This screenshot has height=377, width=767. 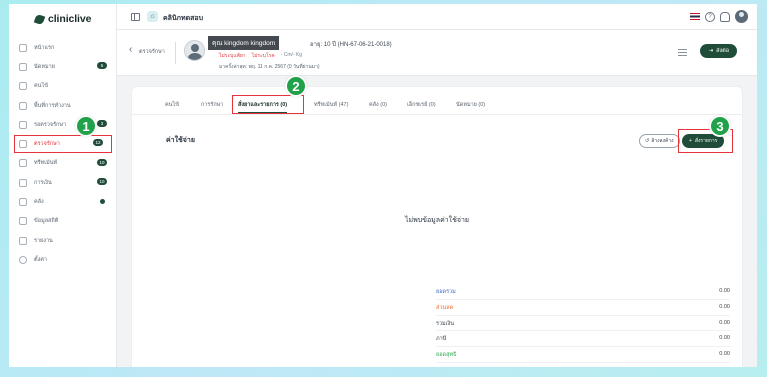 I want to click on sidebar-item-label: ข้อมูลสถิติ, so click(x=46, y=221).